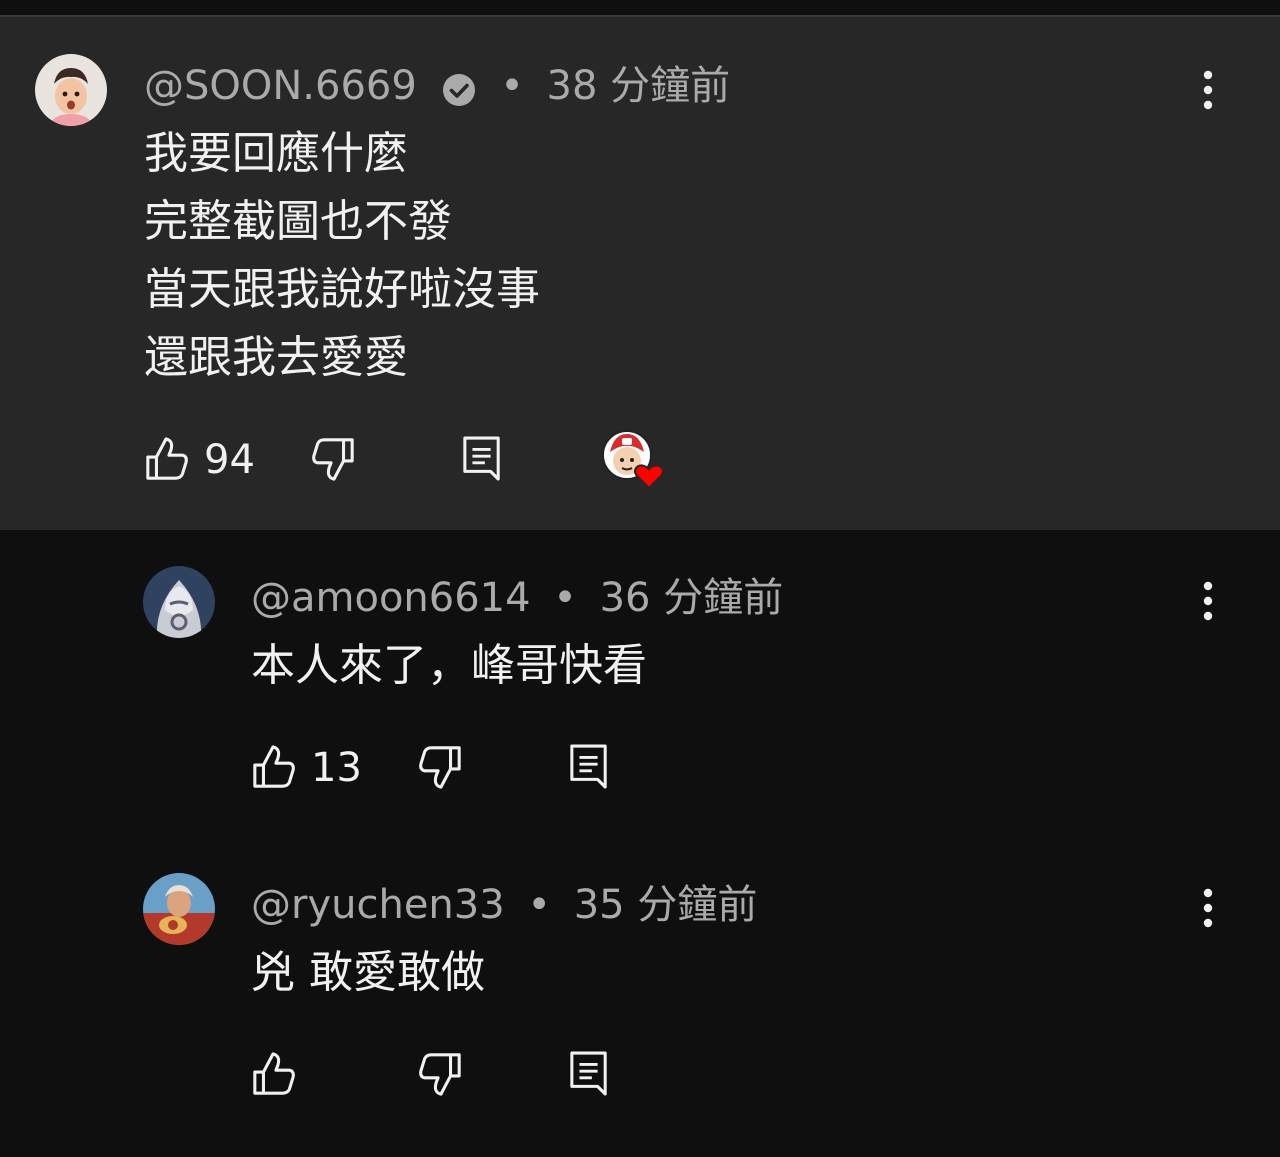 This screenshot has width=1280, height=1157. What do you see at coordinates (276, 357) in the screenshot?
I see `comment-line: 還跟我去愛愛` at bounding box center [276, 357].